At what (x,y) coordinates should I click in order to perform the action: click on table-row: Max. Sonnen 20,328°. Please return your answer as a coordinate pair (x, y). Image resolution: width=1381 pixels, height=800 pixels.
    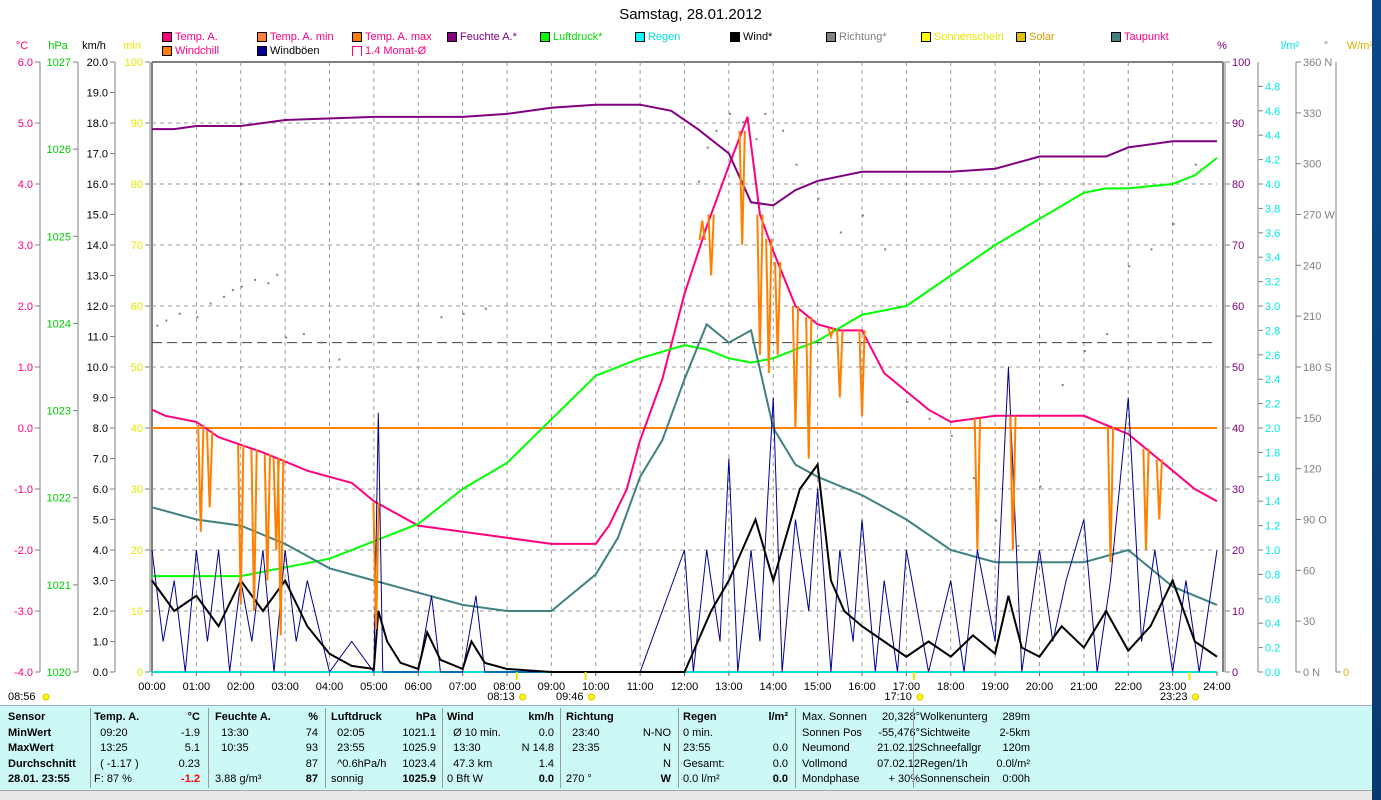
    Looking at the image, I should click on (861, 718).